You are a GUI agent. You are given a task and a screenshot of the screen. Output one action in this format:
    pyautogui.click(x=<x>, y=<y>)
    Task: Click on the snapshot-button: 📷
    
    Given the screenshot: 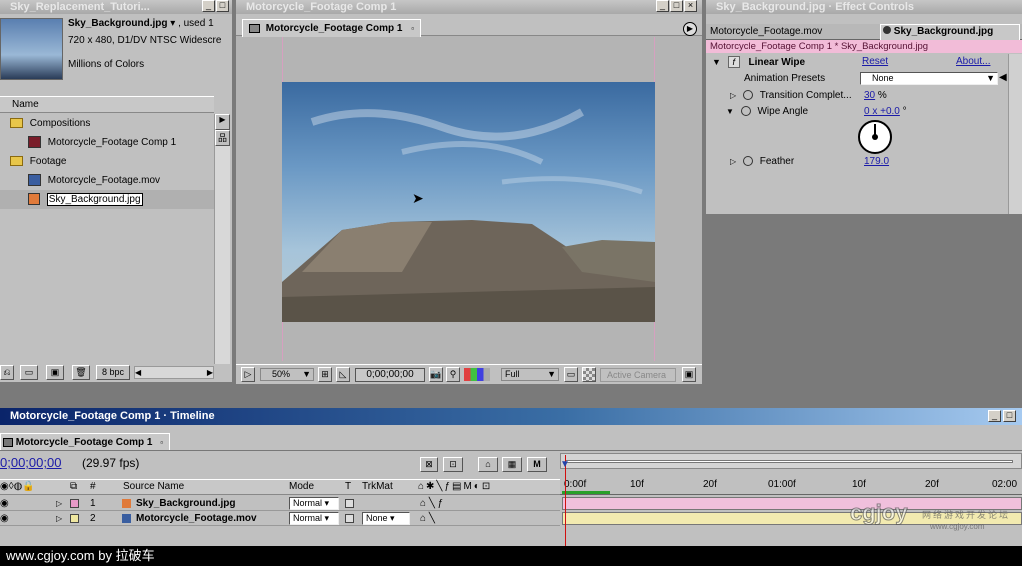 What is the action you would take?
    pyautogui.click(x=436, y=374)
    